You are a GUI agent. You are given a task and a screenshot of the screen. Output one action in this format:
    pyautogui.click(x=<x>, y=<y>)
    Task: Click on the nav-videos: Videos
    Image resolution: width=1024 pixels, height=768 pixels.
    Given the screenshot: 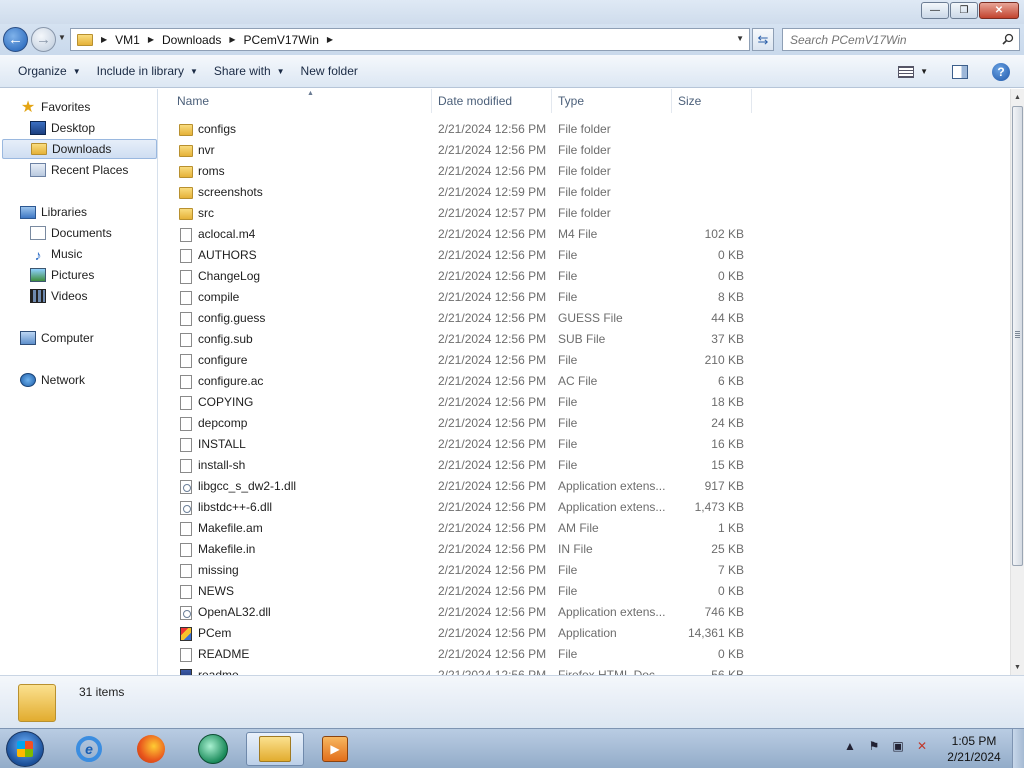 What is the action you would take?
    pyautogui.click(x=58, y=296)
    